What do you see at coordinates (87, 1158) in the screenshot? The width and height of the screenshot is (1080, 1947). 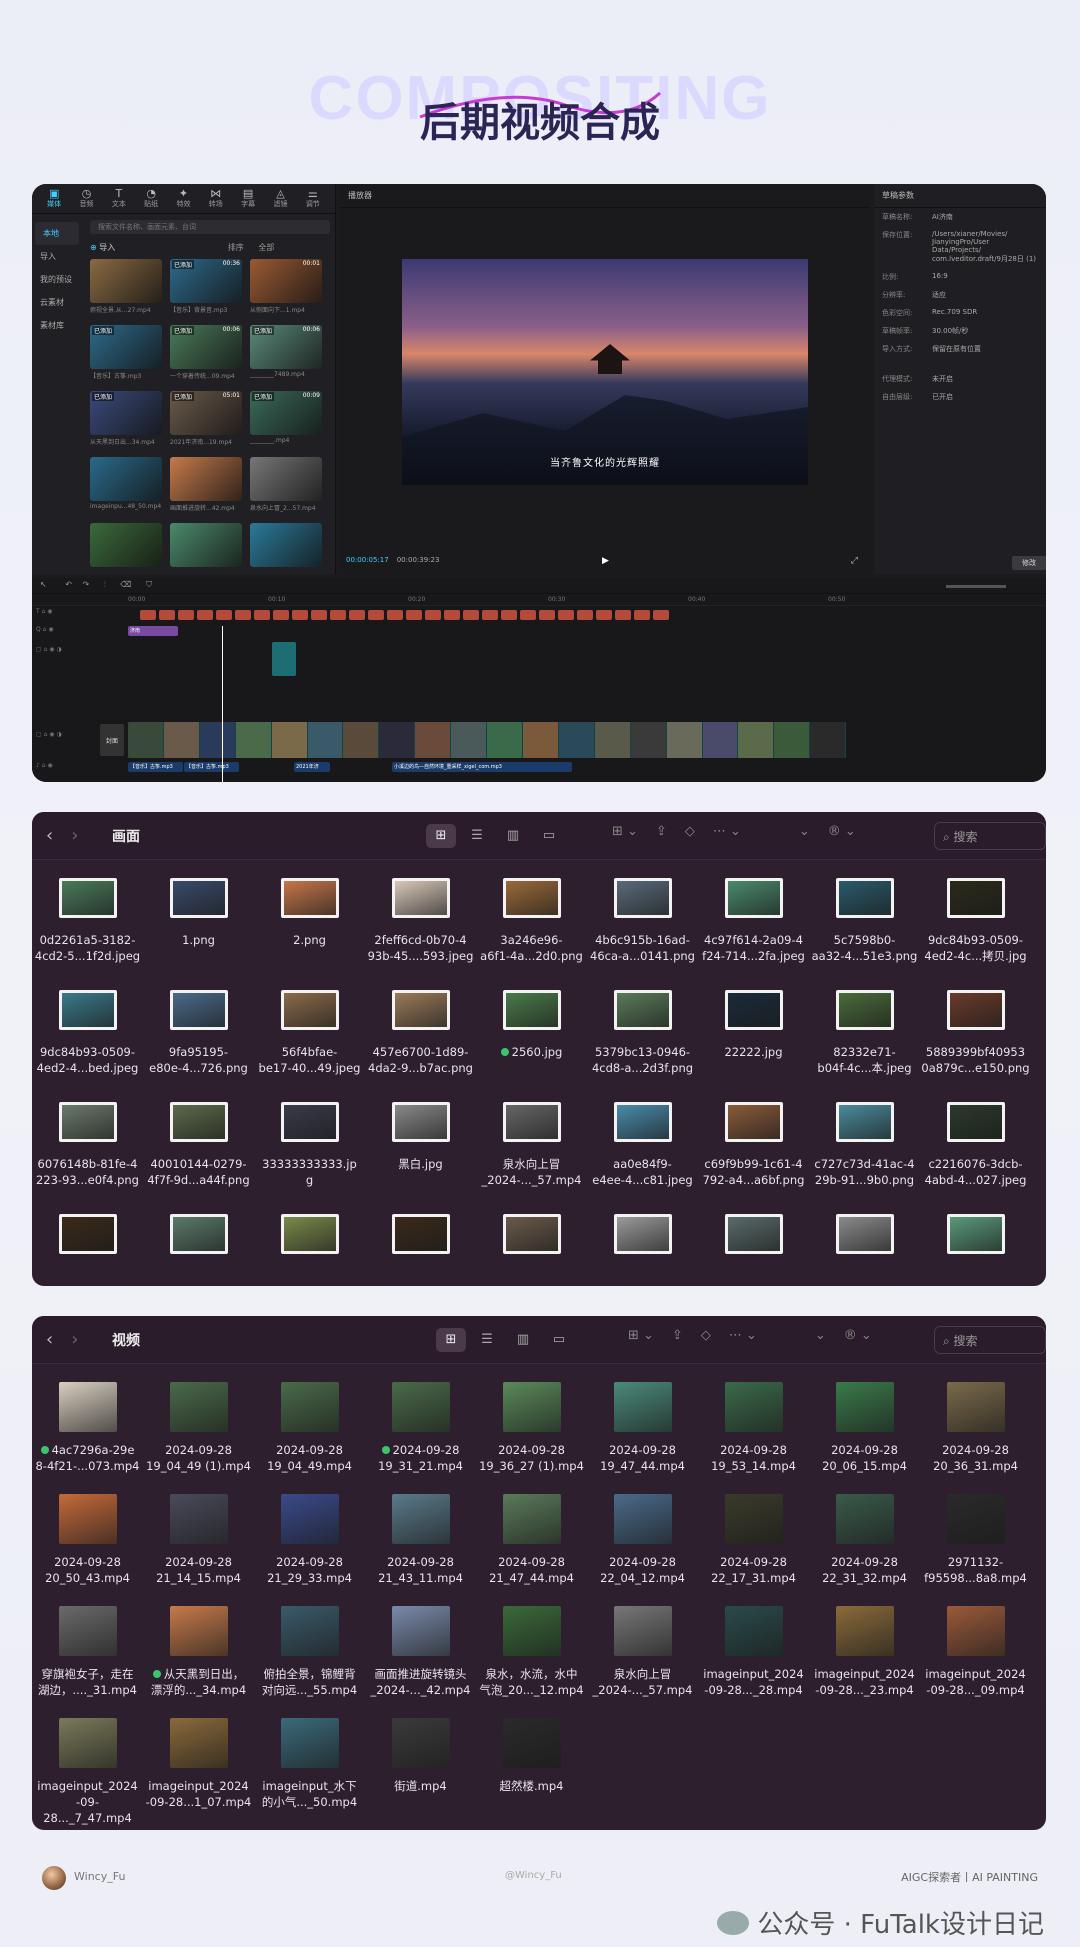 I see `file-item: 6076148b-81fe-4 223-93...e0f4.png` at bounding box center [87, 1158].